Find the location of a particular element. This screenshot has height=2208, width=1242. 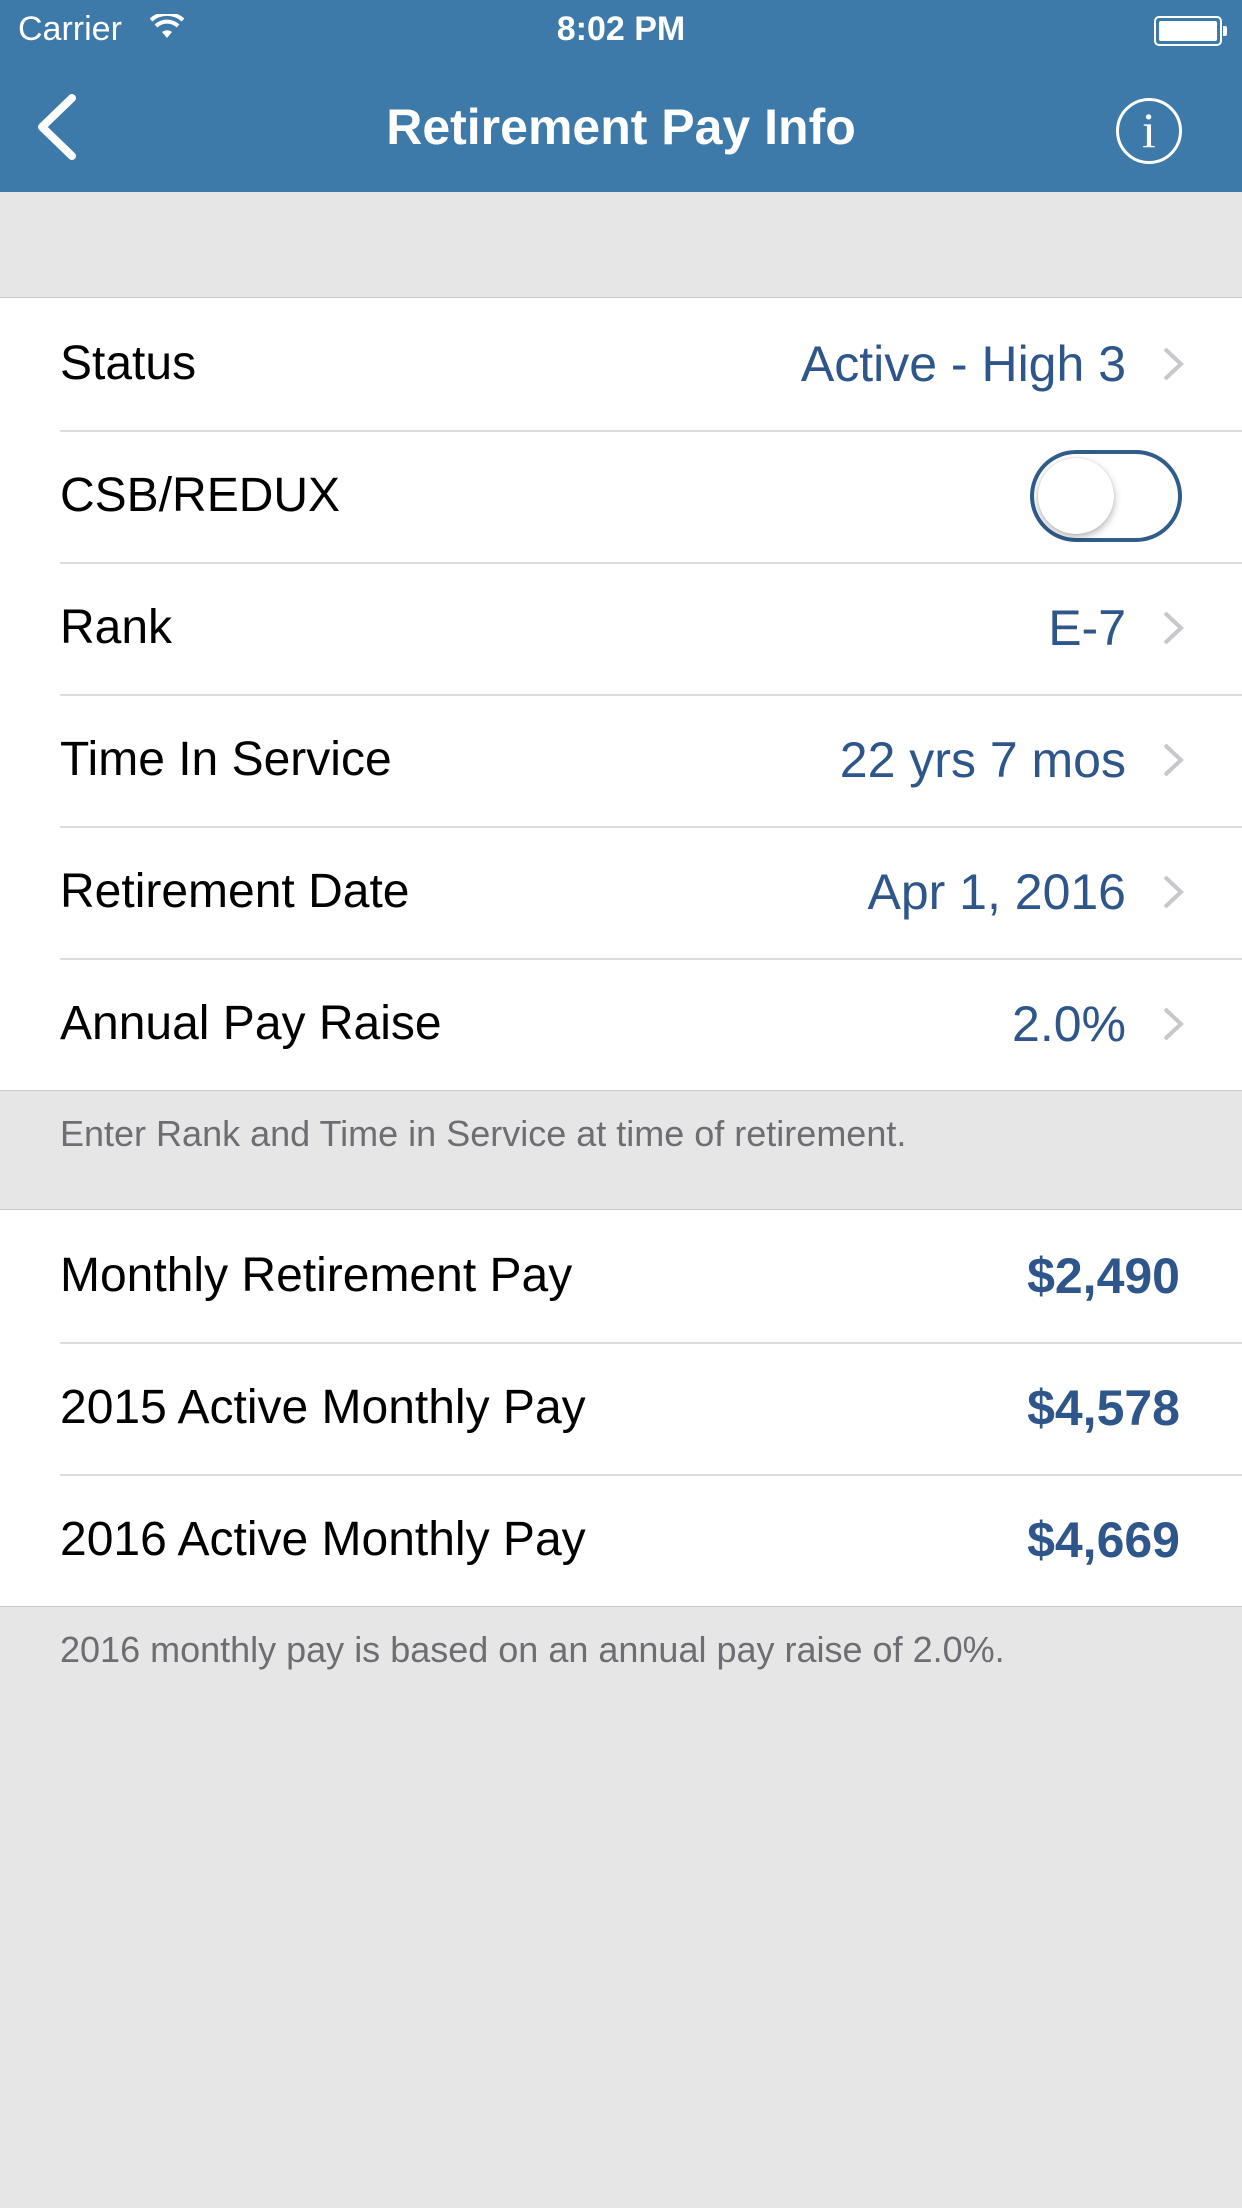

active-2016-label: 2016 Active Monthly Pay is located at coordinates (323, 1539).